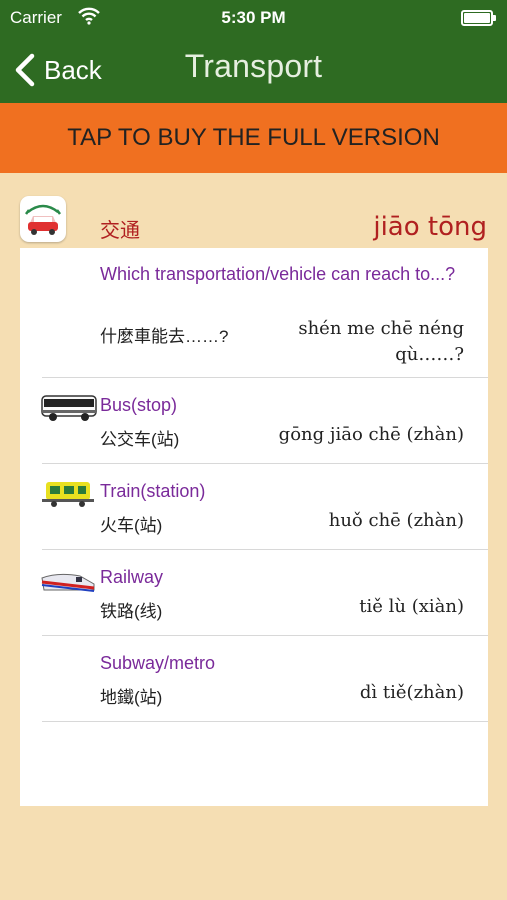 Image resolution: width=507 pixels, height=900 pixels. I want to click on bus-icon, so click(69, 408).